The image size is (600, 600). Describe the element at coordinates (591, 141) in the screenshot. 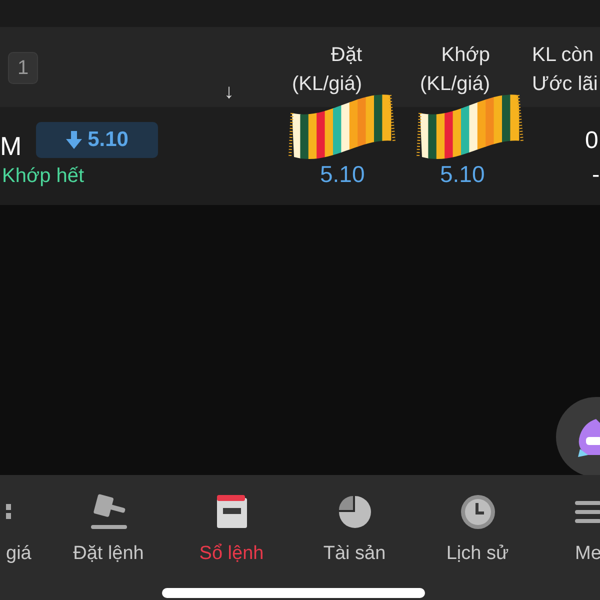

I see `remaining-volume: 0` at that location.